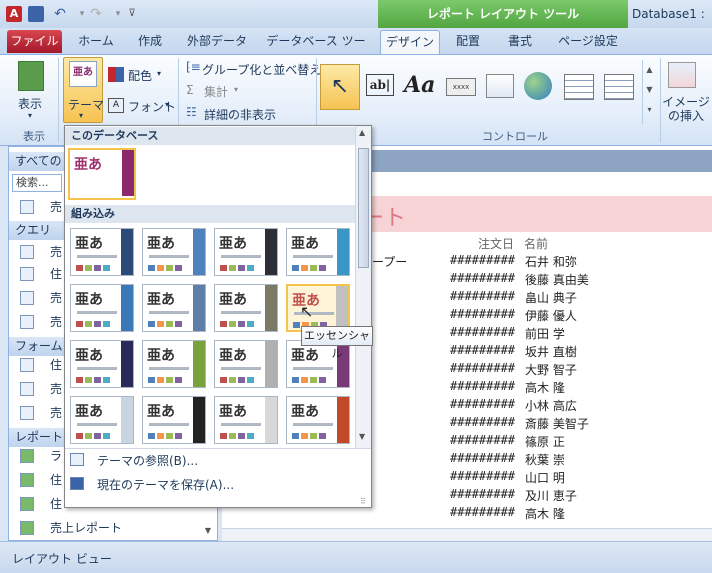  What do you see at coordinates (191, 112) in the screenshot?
I see `hide-details-icon: ☷` at bounding box center [191, 112].